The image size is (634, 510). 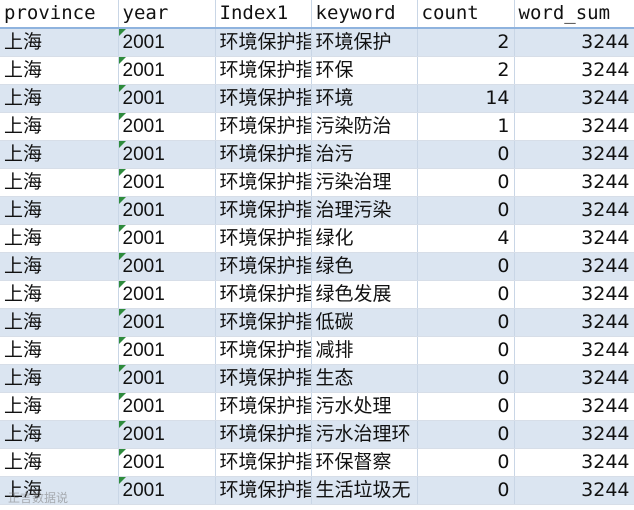 What do you see at coordinates (364, 434) in the screenshot?
I see `cell-keyword: 污水治理环` at bounding box center [364, 434].